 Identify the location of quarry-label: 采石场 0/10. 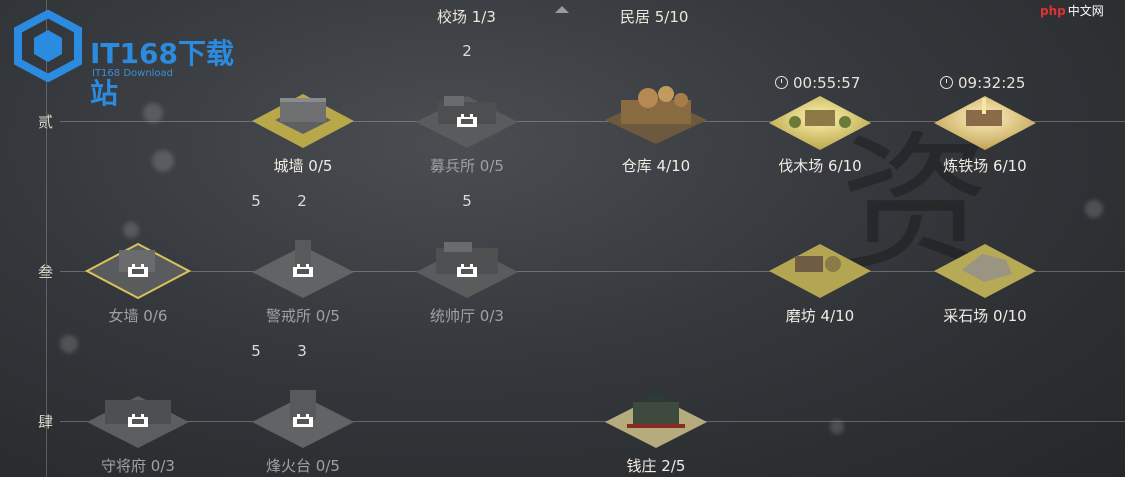
(985, 316).